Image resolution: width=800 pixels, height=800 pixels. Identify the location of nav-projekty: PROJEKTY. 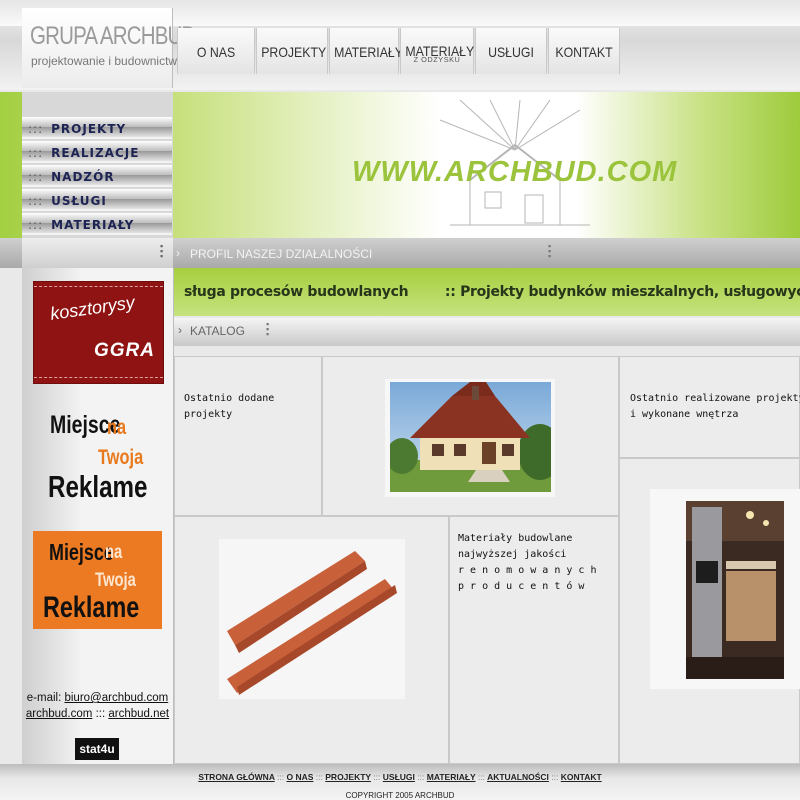
(292, 51).